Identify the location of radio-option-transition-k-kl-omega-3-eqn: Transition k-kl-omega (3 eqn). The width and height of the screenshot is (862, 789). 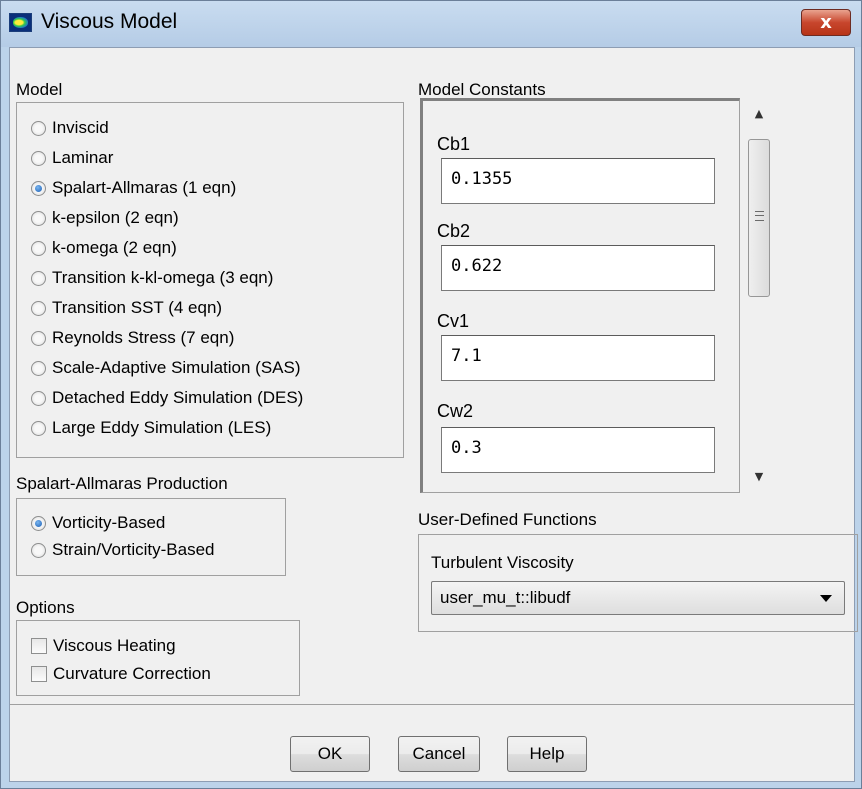
(152, 278).